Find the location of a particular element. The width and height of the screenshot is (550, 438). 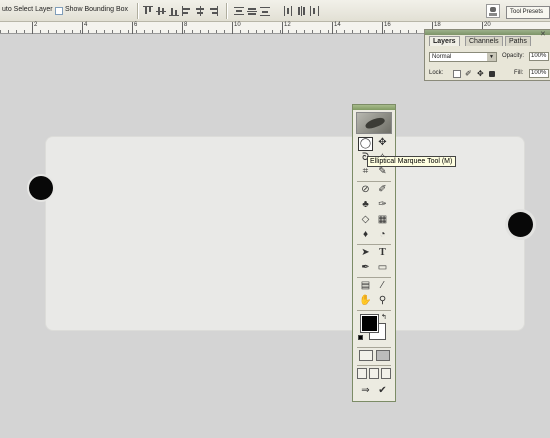

show-bounding-box-checkbox is located at coordinates (59, 11).